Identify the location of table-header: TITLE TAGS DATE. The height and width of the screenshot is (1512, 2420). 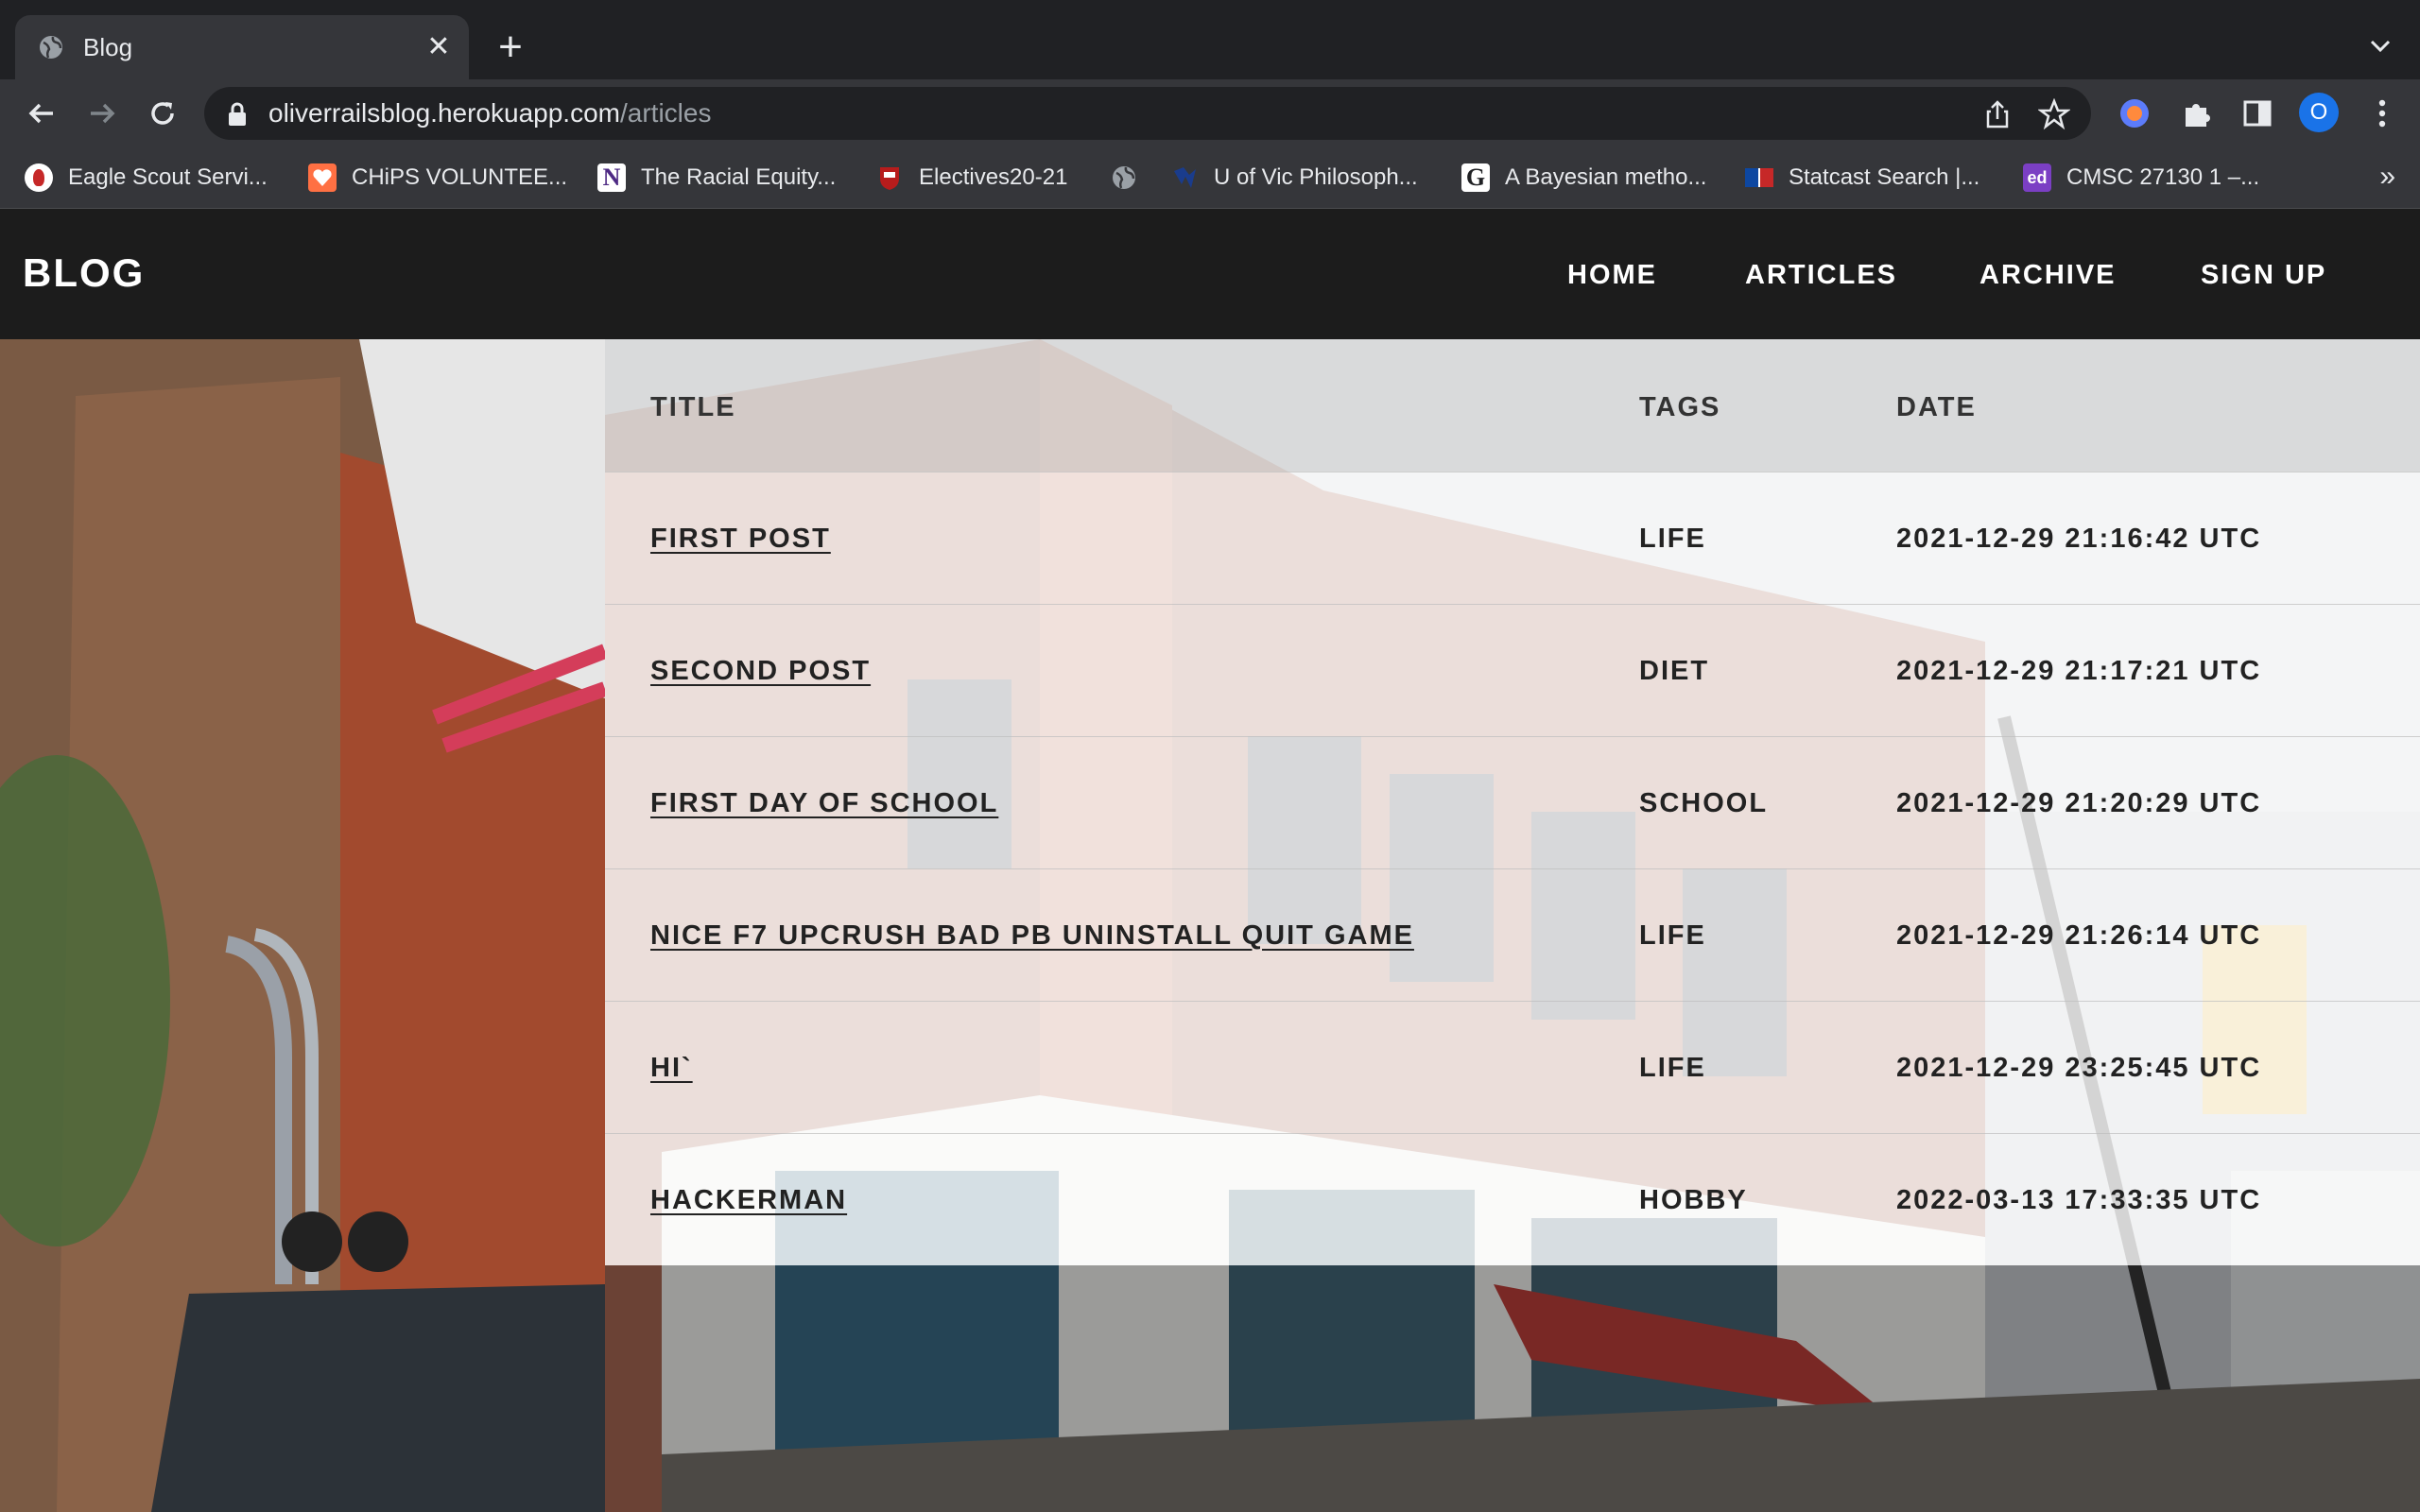
(1512, 405).